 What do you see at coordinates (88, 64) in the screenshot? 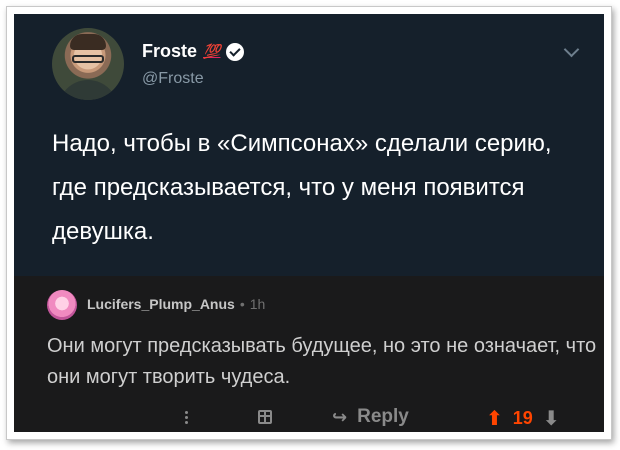
I see `tweet-avatar` at bounding box center [88, 64].